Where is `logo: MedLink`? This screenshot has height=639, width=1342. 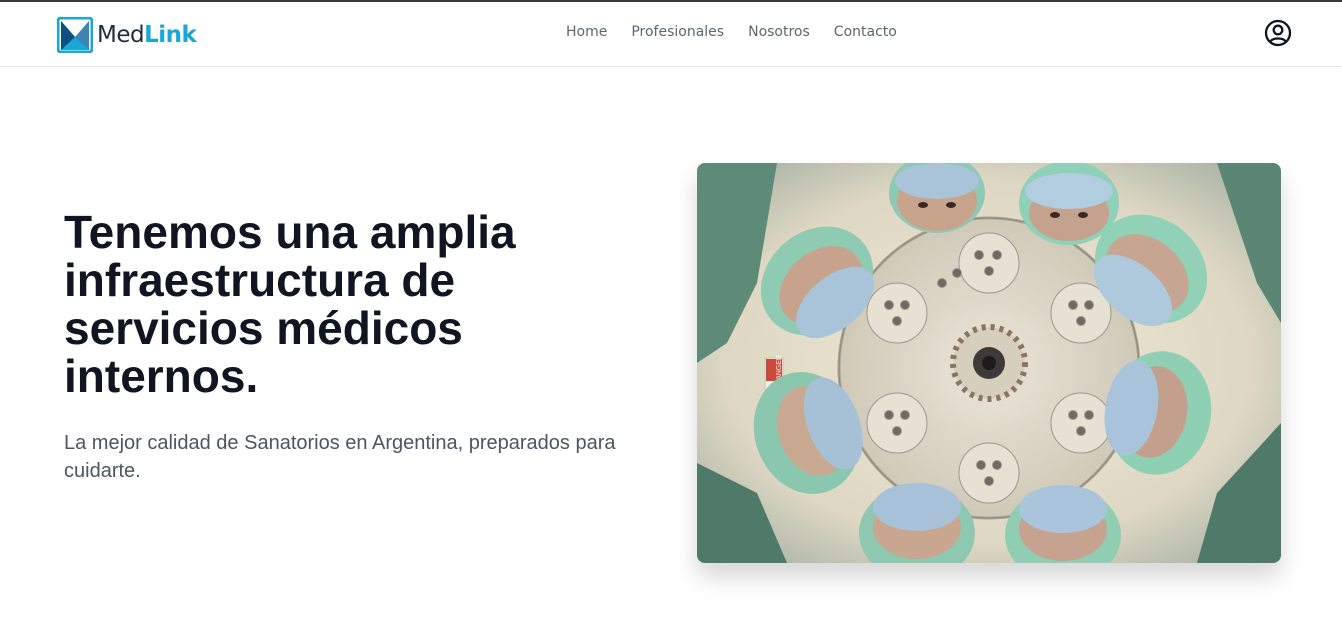 logo: MedLink is located at coordinates (127, 35).